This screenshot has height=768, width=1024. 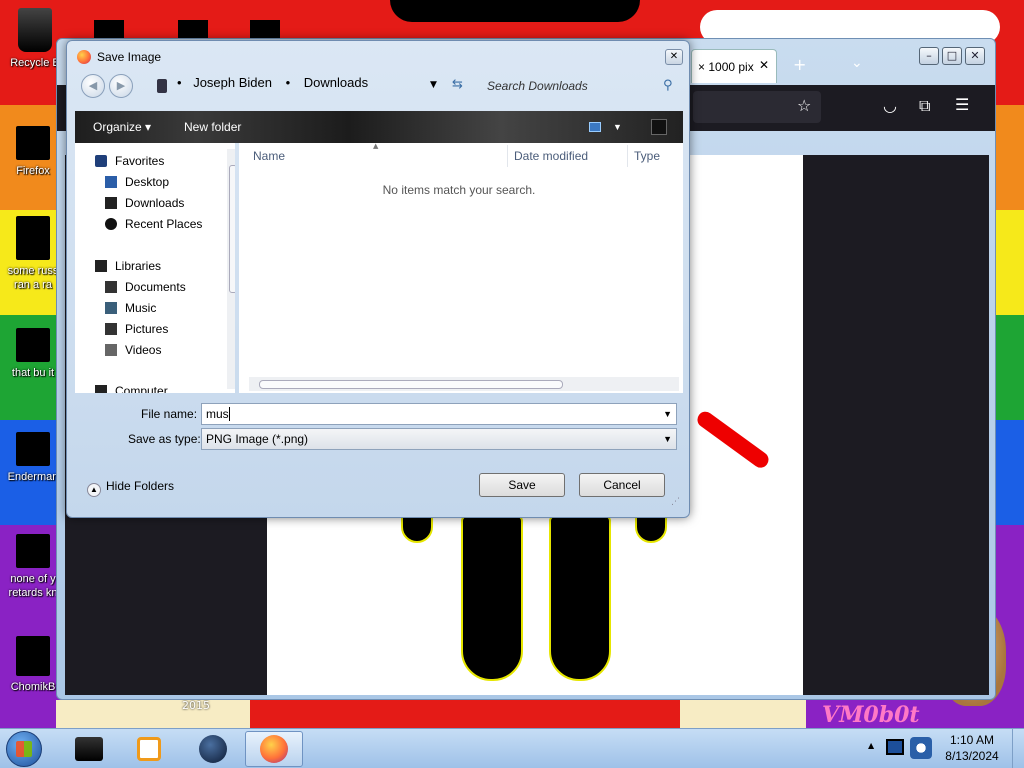 I want to click on nav-favorites: Favorites, so click(x=165, y=161).